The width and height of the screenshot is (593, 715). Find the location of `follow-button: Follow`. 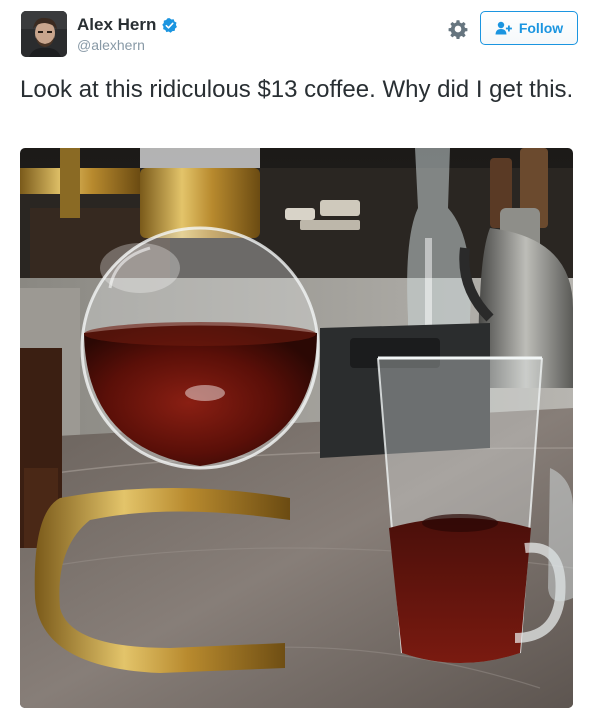

follow-button: Follow is located at coordinates (529, 28).